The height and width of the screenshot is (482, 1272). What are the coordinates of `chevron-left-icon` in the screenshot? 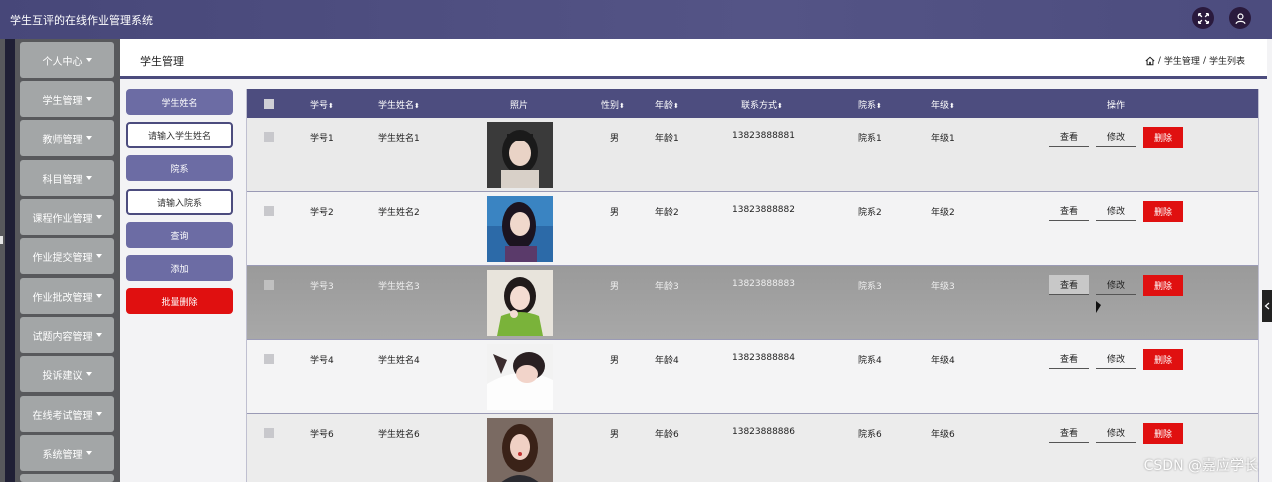 It's located at (1267, 306).